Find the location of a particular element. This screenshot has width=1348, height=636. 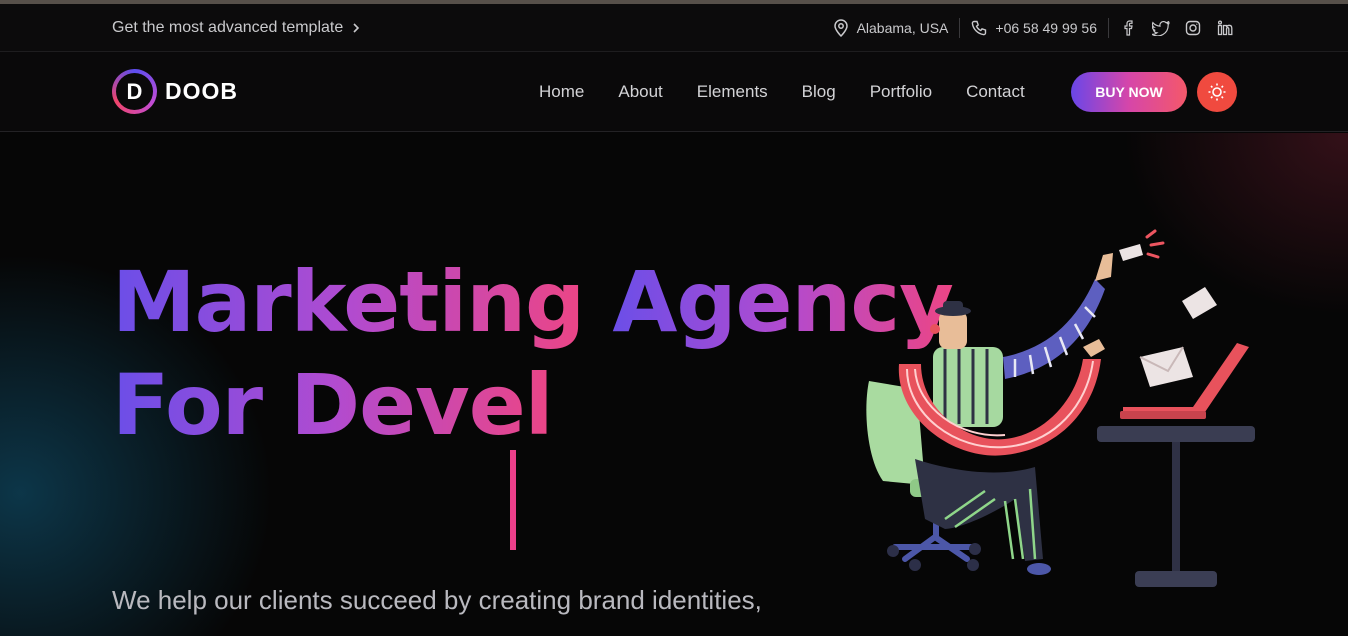

buy-now-button: BUY NOW is located at coordinates (1129, 92).